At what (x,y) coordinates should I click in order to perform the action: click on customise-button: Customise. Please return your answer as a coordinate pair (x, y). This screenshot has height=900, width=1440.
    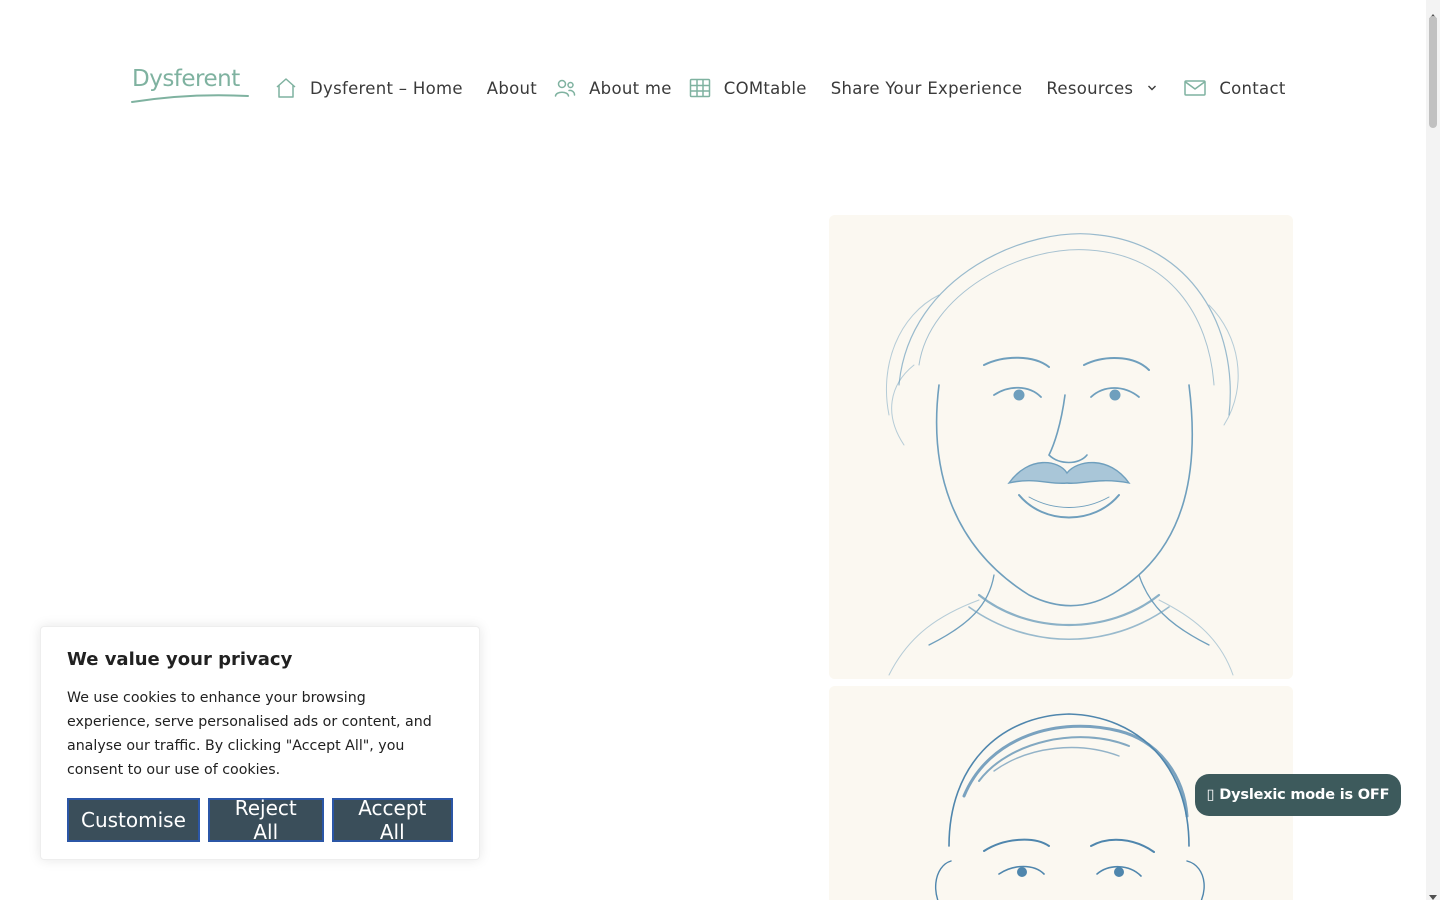
    Looking at the image, I should click on (133, 820).